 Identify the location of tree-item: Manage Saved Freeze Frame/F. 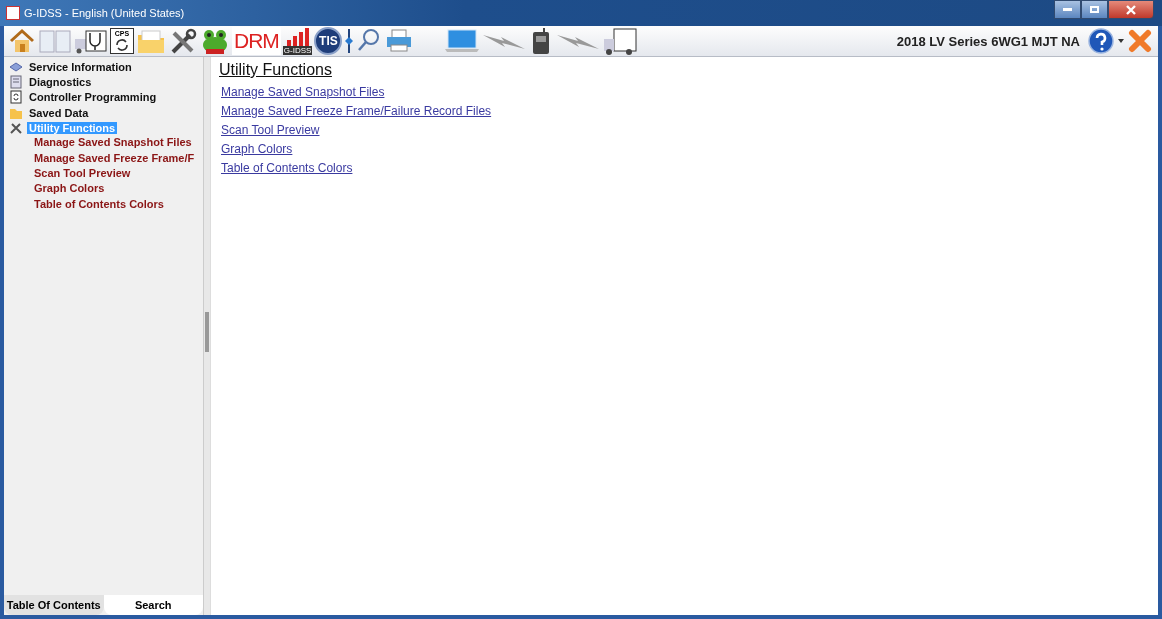
(119, 158).